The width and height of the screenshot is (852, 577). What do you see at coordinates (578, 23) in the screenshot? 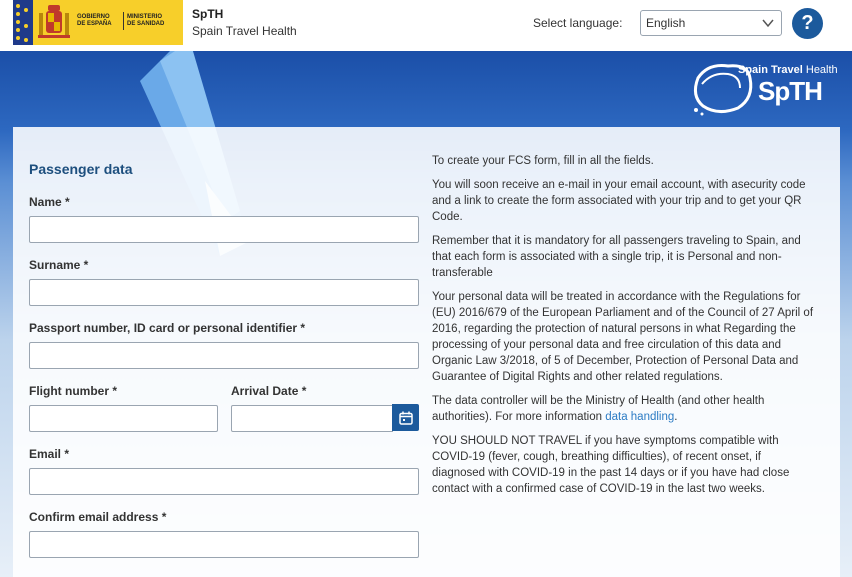
I see `language-label: Select language:` at bounding box center [578, 23].